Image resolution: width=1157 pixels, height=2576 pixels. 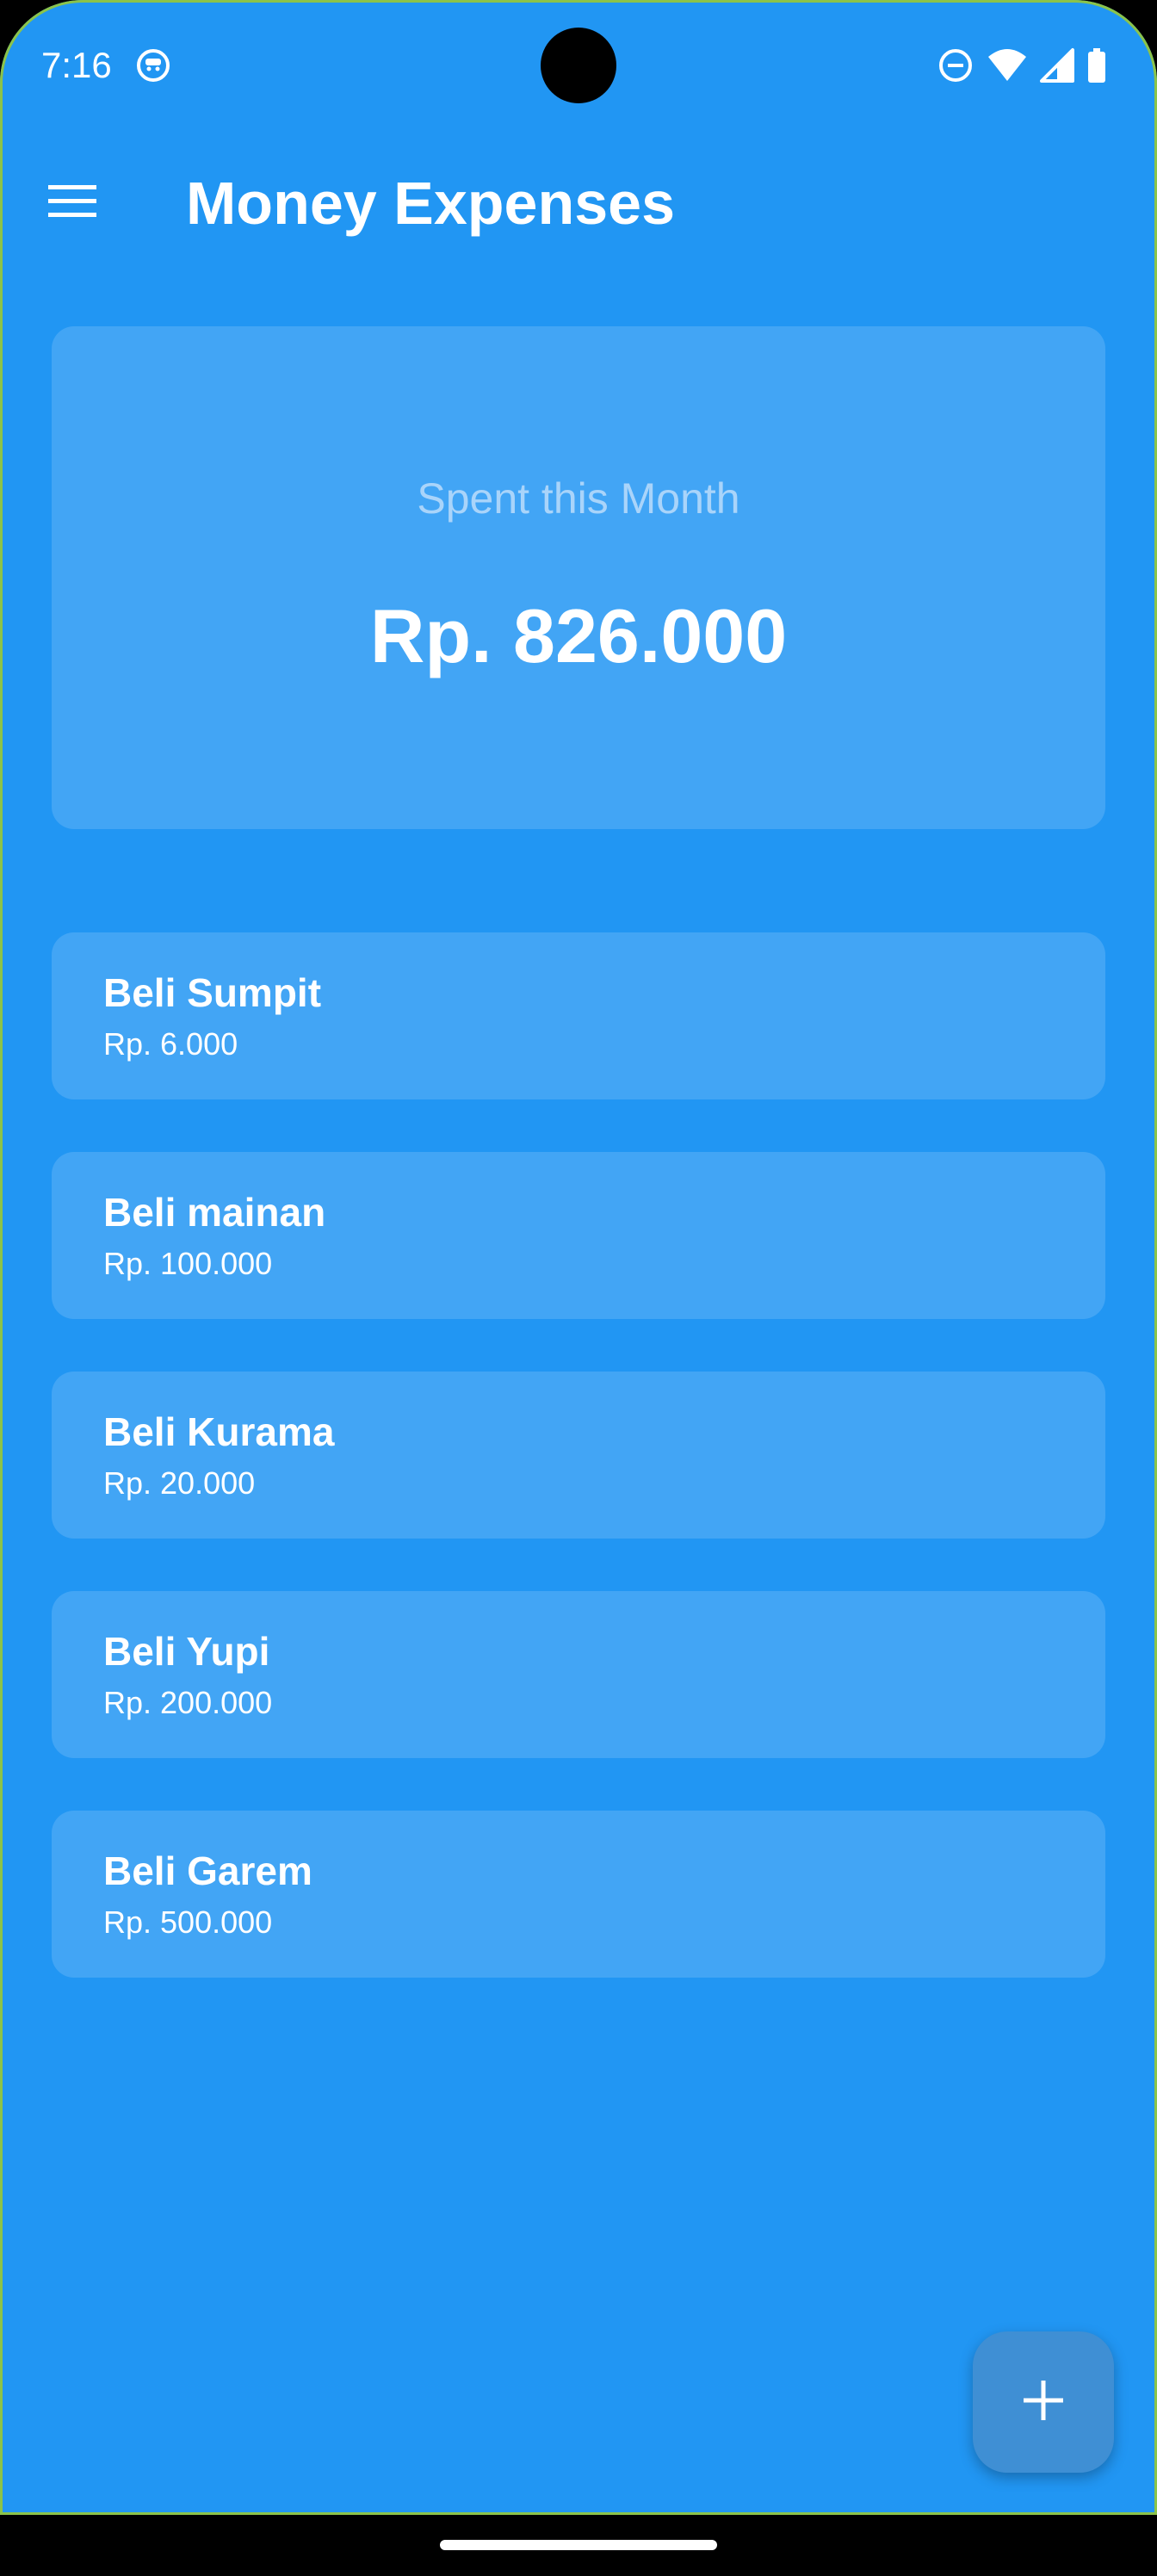 I want to click on expense-amount: Rp. 200.000, so click(x=188, y=1703).